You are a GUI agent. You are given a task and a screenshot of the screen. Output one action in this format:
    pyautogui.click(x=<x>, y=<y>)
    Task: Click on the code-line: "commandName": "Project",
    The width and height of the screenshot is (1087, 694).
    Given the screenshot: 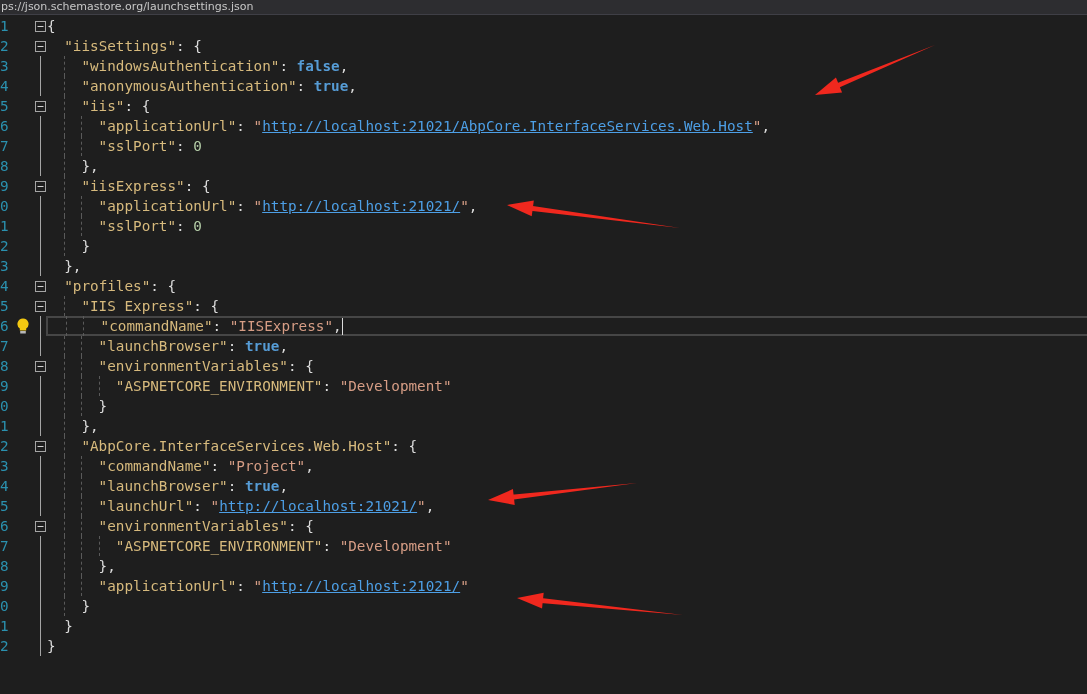 What is the action you would take?
    pyautogui.click(x=206, y=466)
    